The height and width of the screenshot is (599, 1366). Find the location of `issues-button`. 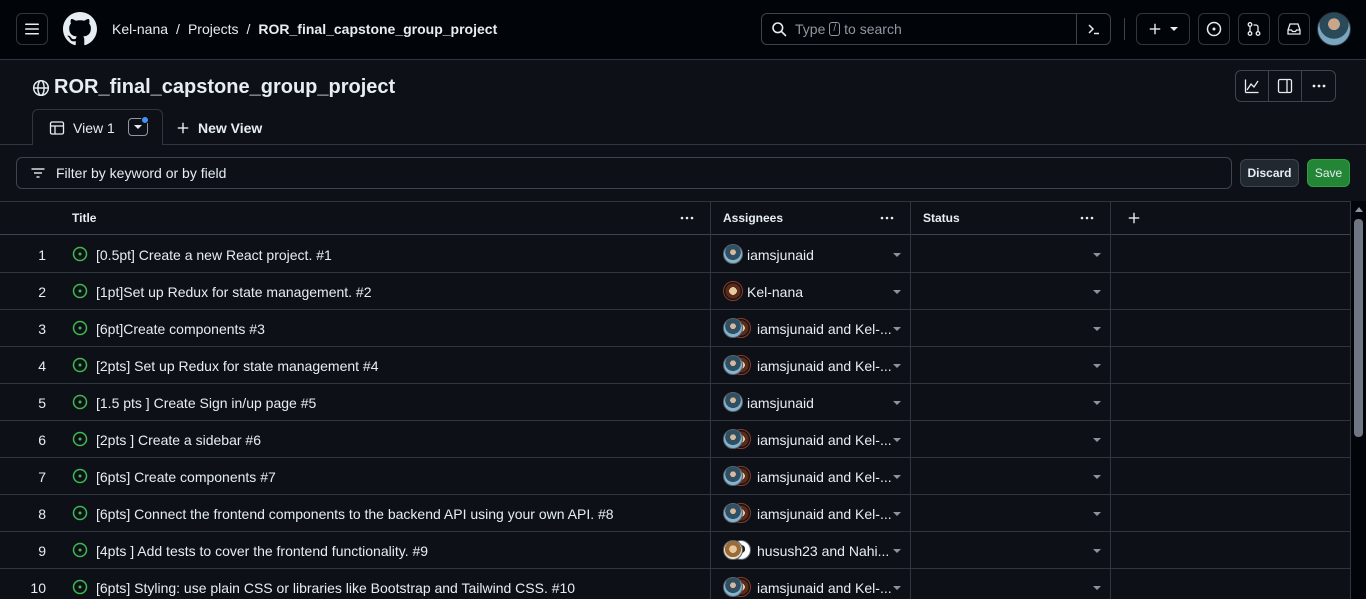

issues-button is located at coordinates (1214, 29).